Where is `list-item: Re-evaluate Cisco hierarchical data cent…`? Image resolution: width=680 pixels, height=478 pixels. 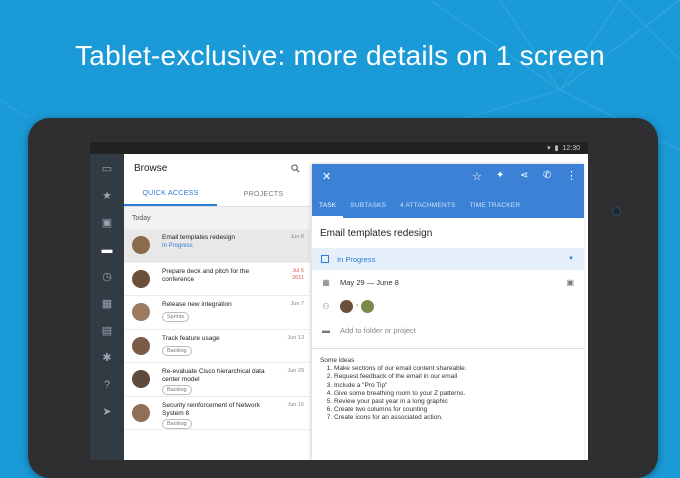
list-item: Re-evaluate Cisco hierarchical data cent… is located at coordinates (217, 380).